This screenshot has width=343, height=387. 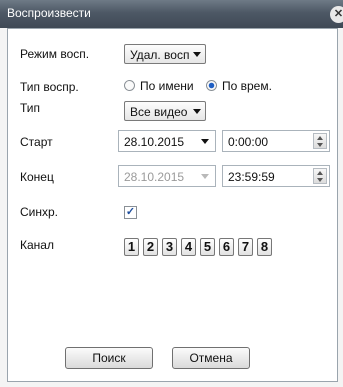 What do you see at coordinates (55, 54) in the screenshot?
I see `mode-label: Режим восп.` at bounding box center [55, 54].